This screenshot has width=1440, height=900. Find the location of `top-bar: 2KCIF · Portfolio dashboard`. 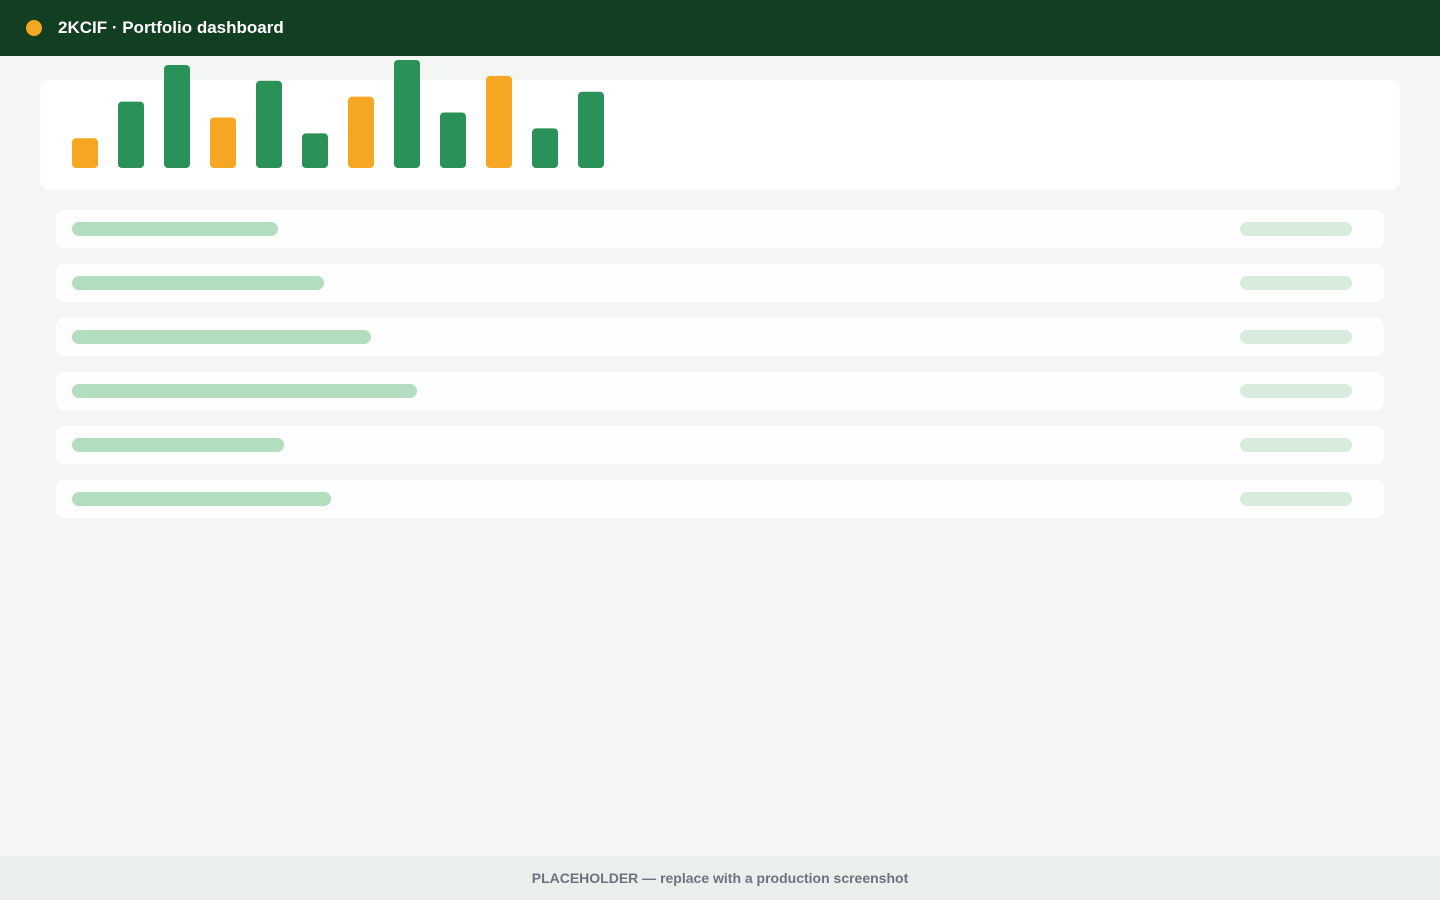

top-bar: 2KCIF · Portfolio dashboard is located at coordinates (720, 28).